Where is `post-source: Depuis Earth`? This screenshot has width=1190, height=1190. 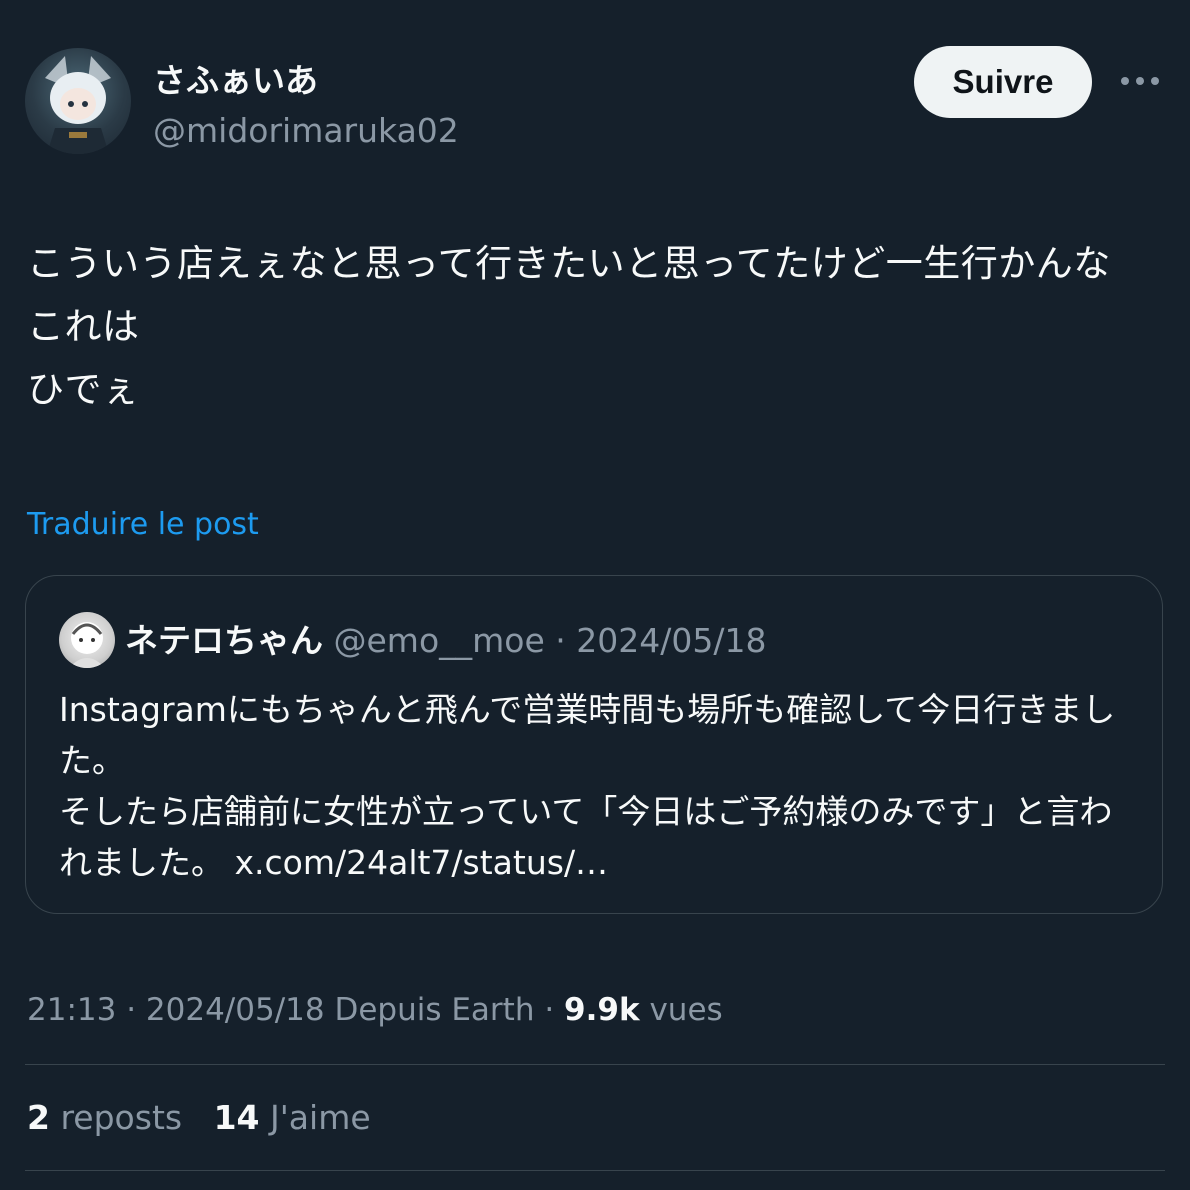 post-source: Depuis Earth is located at coordinates (434, 1010).